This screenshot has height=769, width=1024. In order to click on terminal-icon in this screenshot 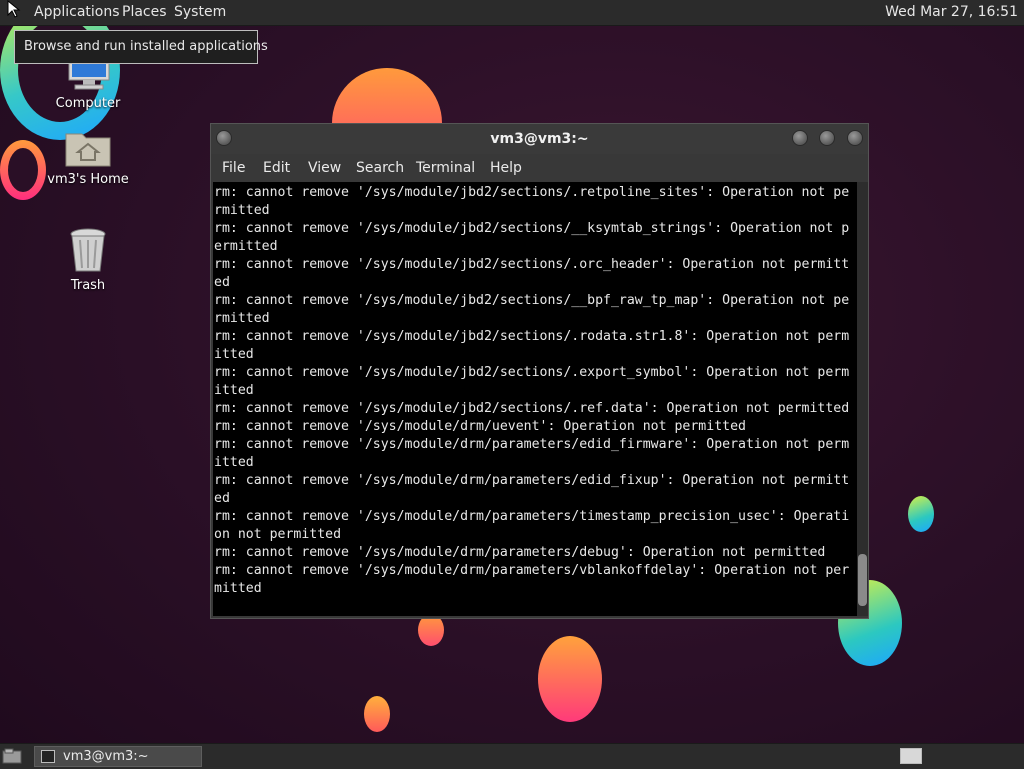, I will do `click(48, 756)`.